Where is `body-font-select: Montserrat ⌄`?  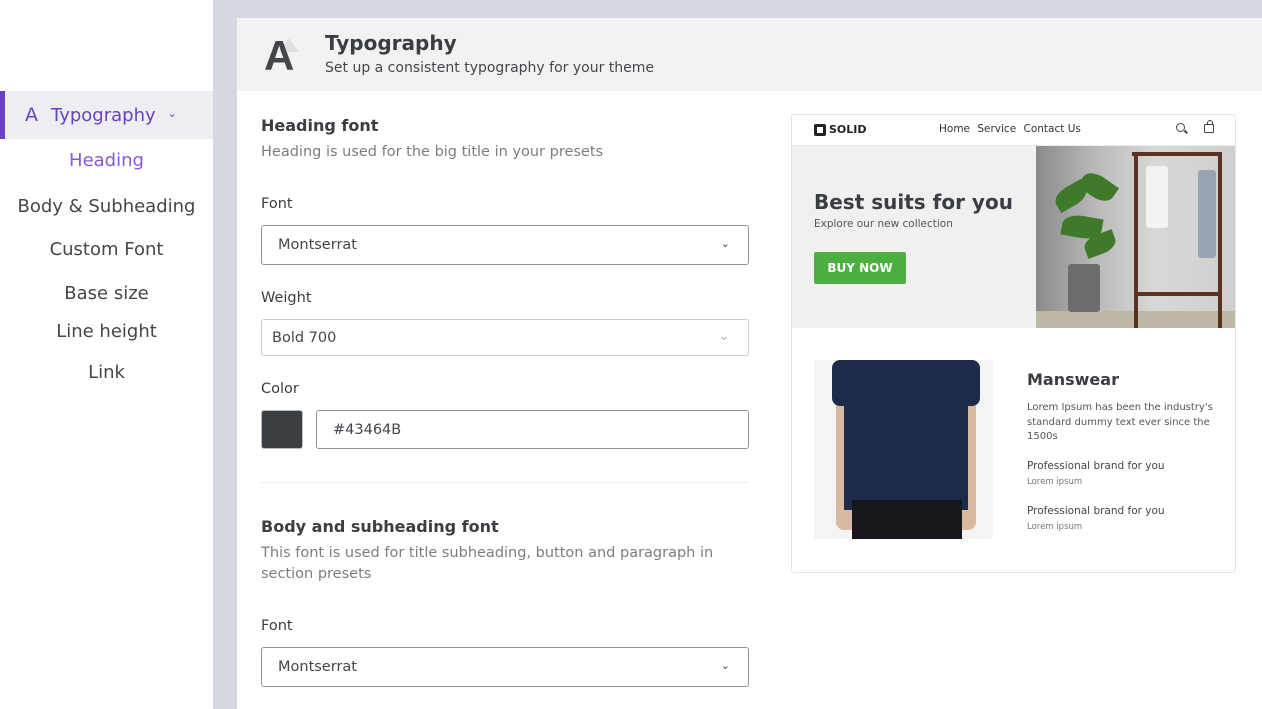
body-font-select: Montserrat ⌄ is located at coordinates (505, 667).